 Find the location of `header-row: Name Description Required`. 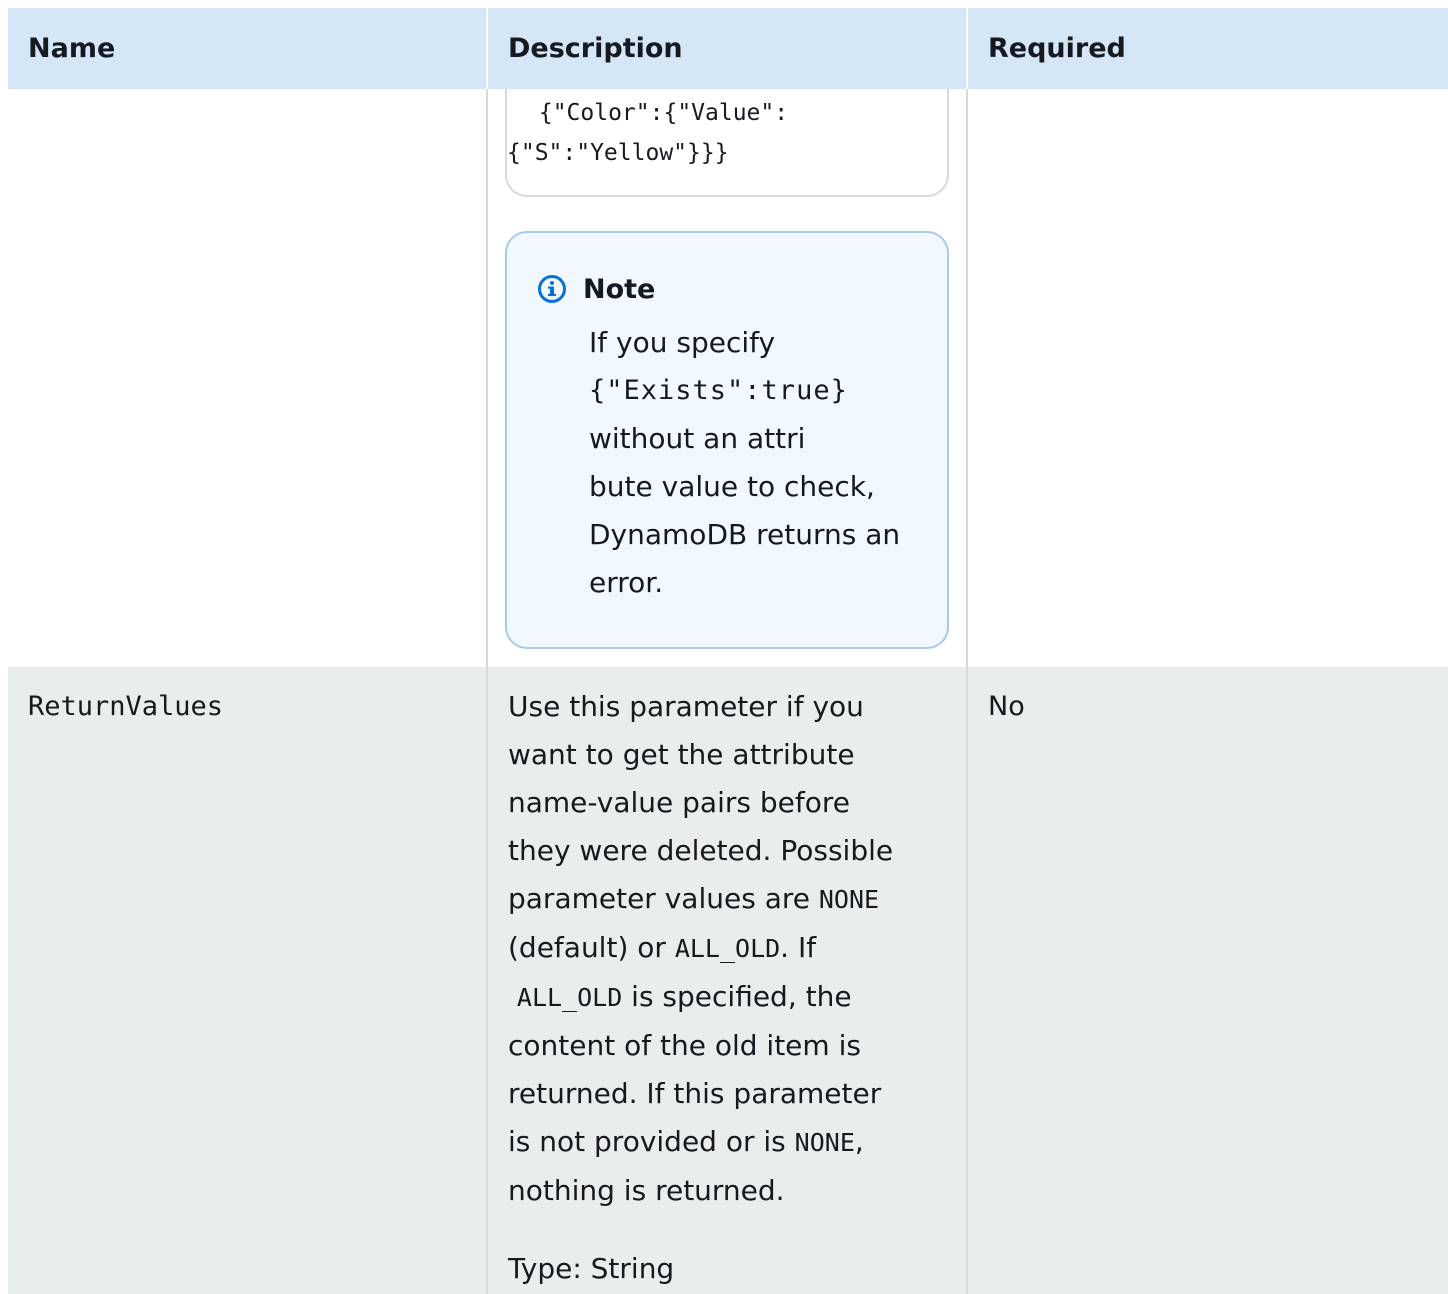

header-row: Name Description Required is located at coordinates (728, 48).